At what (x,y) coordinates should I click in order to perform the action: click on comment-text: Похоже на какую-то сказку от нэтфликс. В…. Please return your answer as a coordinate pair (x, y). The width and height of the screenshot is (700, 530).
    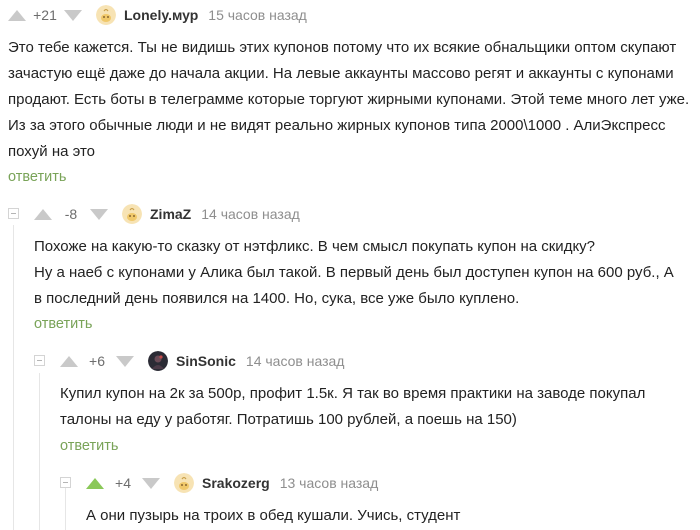
    Looking at the image, I should click on (315, 246).